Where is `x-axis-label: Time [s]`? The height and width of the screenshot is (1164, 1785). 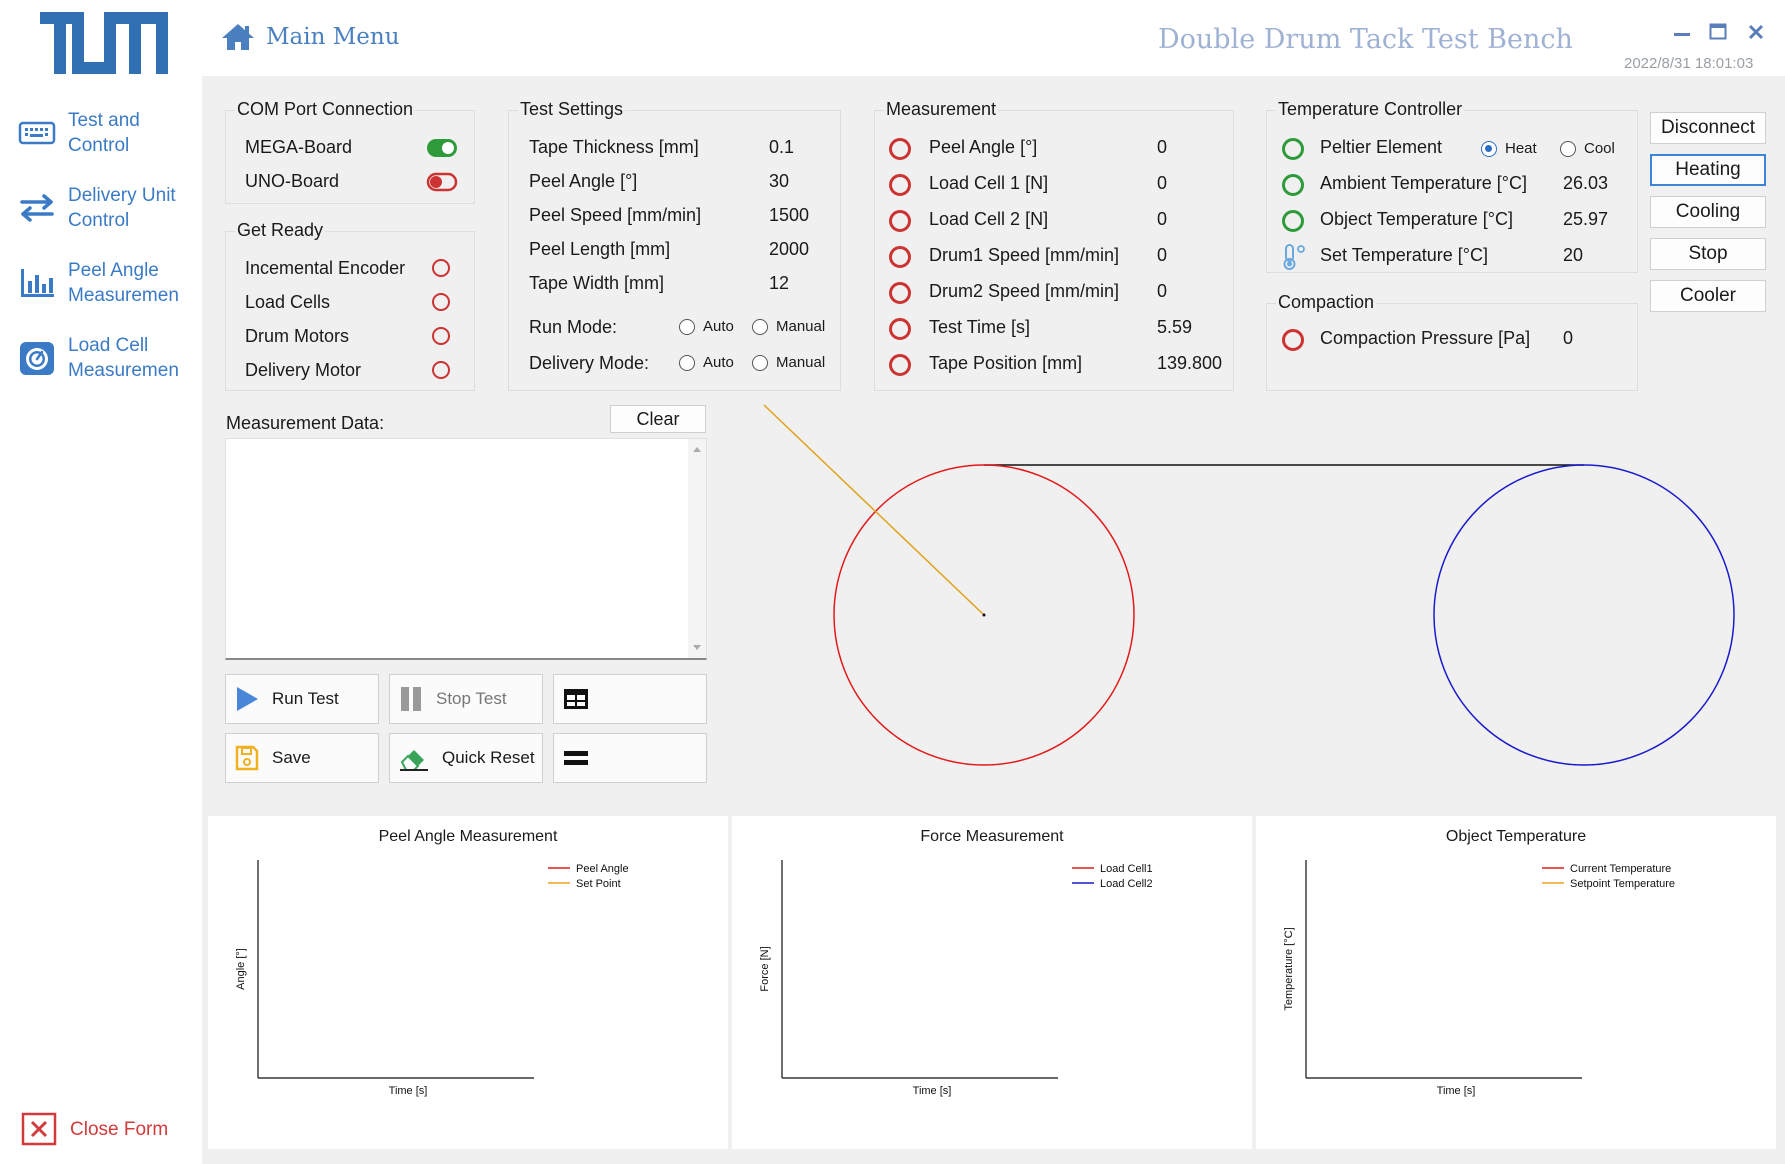 x-axis-label: Time [s] is located at coordinates (932, 1091).